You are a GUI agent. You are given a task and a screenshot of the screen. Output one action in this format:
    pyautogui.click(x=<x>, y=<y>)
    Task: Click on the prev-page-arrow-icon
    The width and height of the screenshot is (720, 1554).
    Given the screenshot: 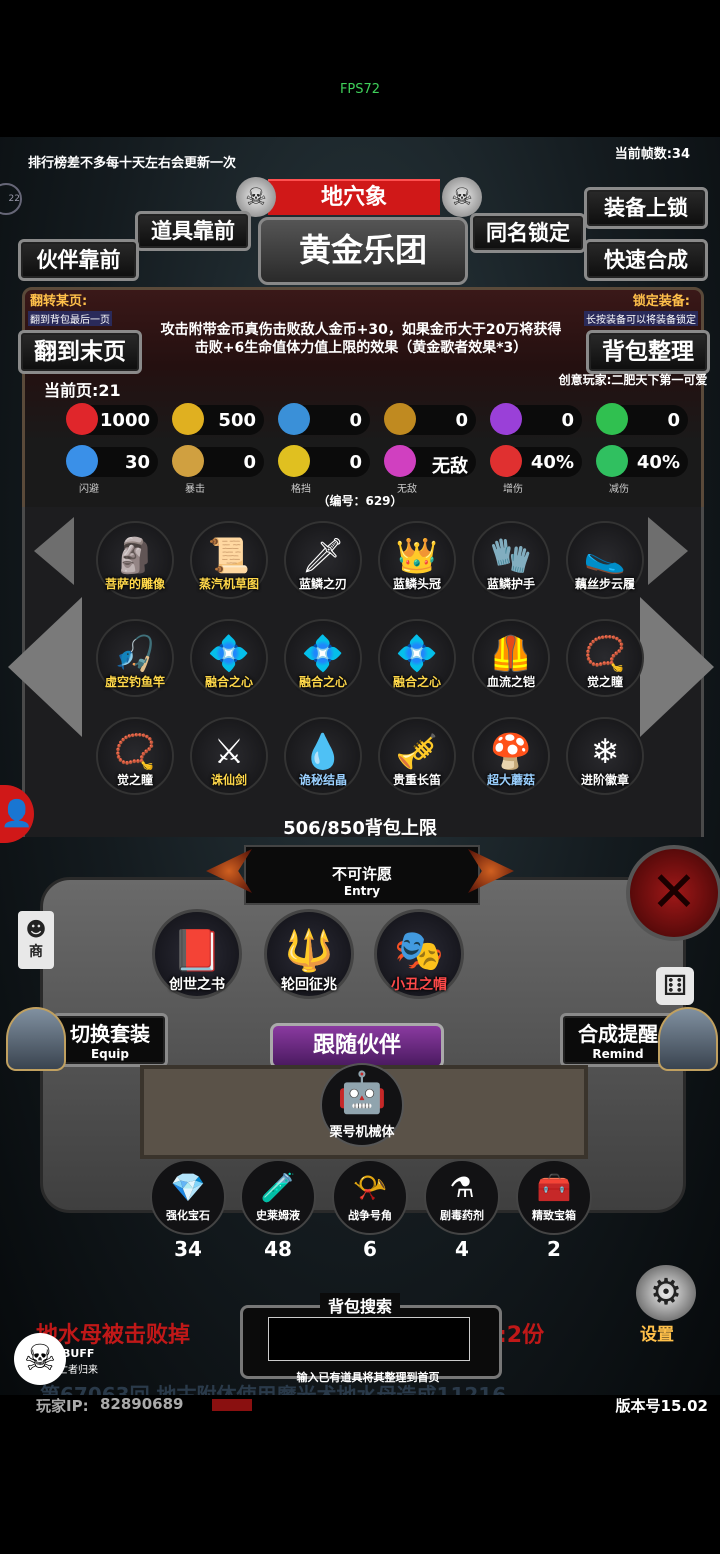 What is the action you would take?
    pyautogui.click(x=45, y=667)
    